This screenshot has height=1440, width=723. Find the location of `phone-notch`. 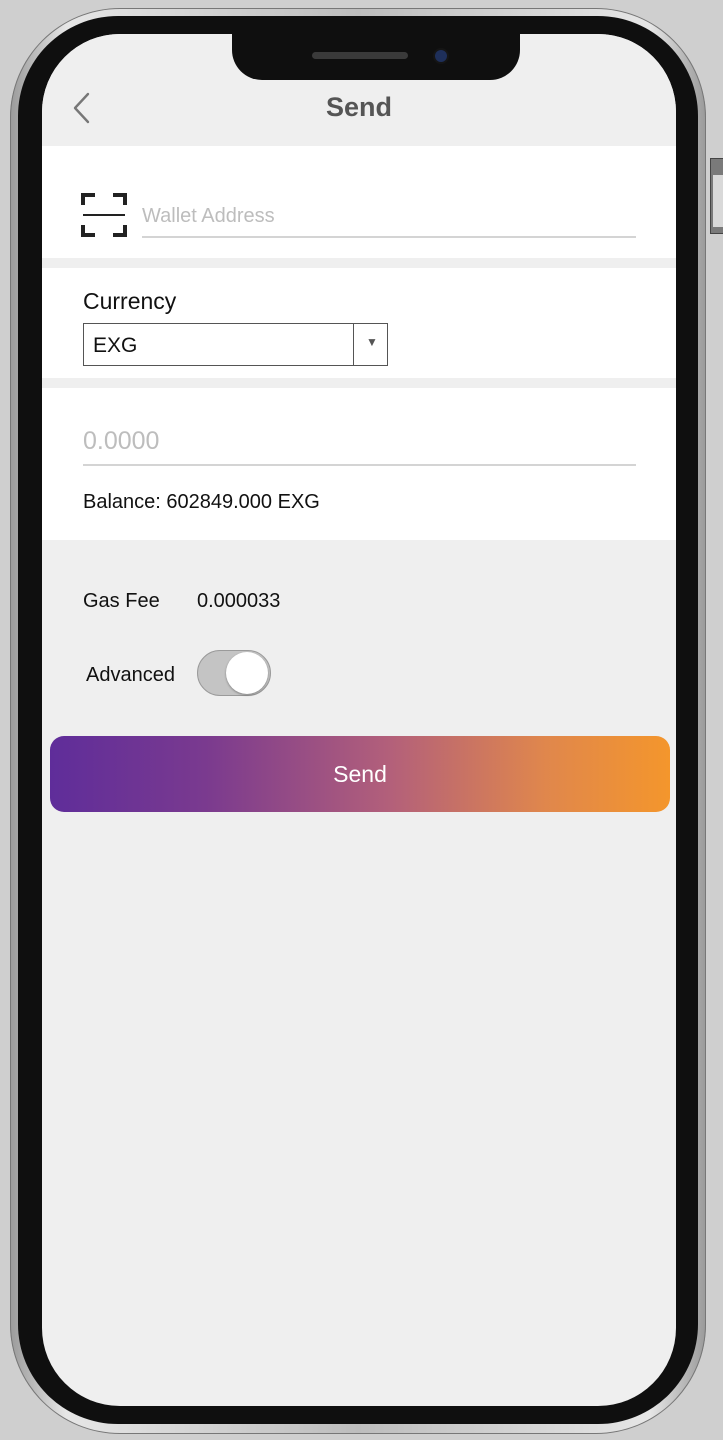

phone-notch is located at coordinates (376, 57).